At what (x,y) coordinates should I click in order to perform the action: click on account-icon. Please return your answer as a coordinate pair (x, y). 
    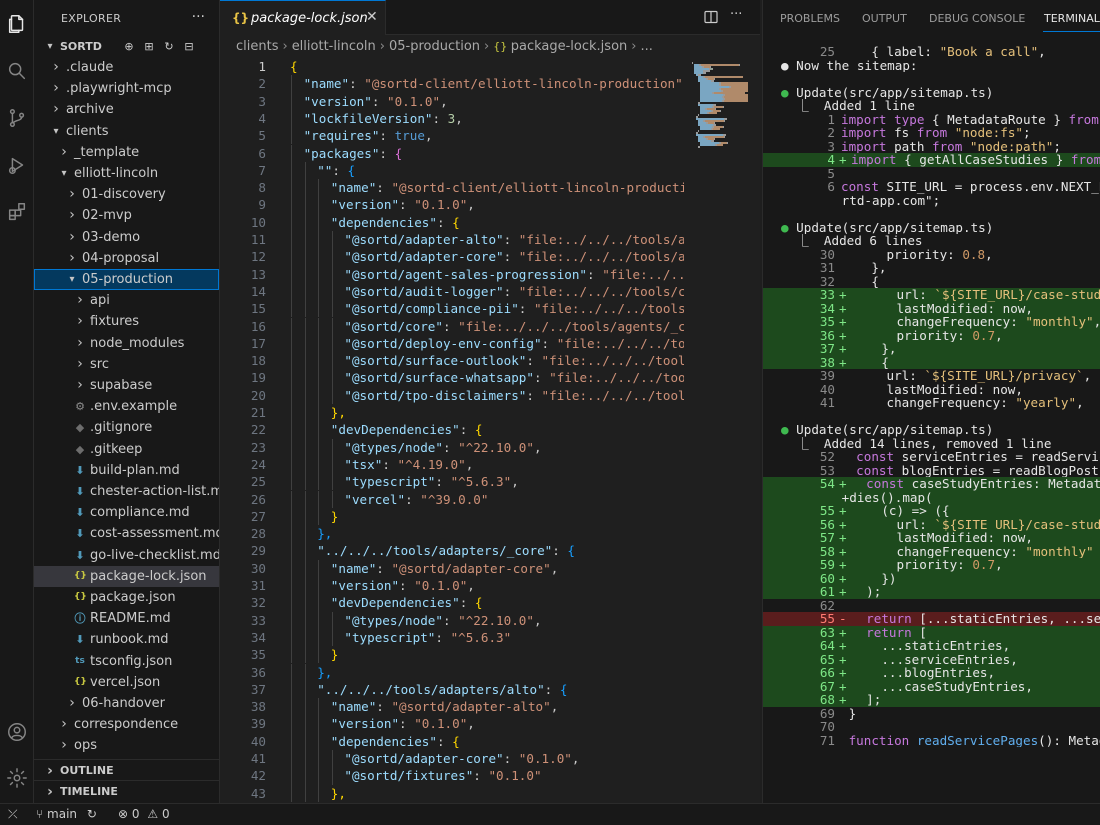
    Looking at the image, I should click on (17, 732).